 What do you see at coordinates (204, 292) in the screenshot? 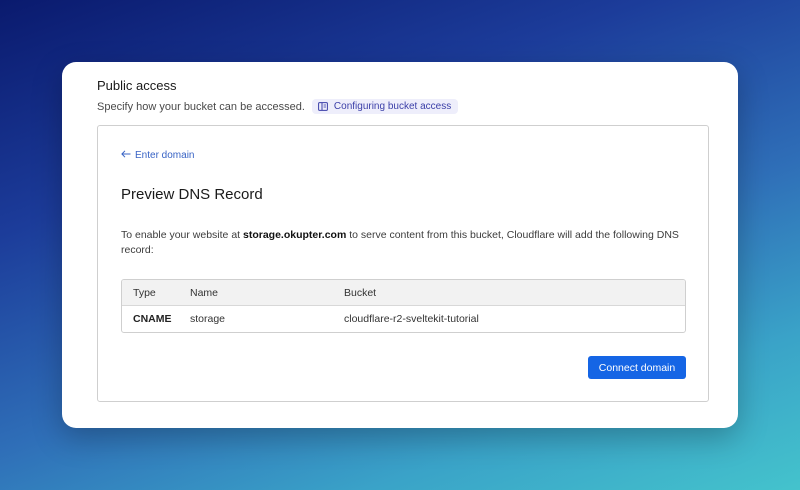
I see `column-header-name: Name` at bounding box center [204, 292].